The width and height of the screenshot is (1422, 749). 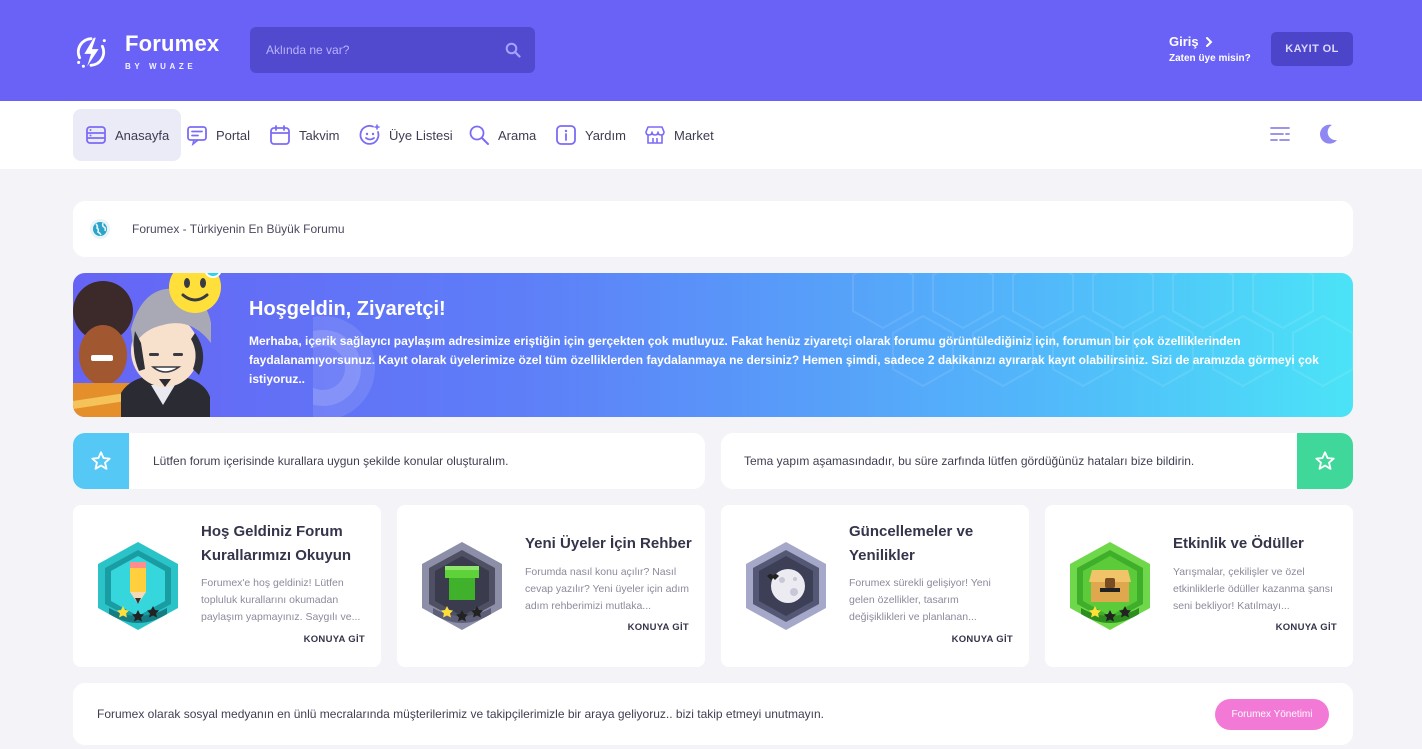 I want to click on nav-item-uye-listesi: Üye Listesi, so click(x=406, y=135).